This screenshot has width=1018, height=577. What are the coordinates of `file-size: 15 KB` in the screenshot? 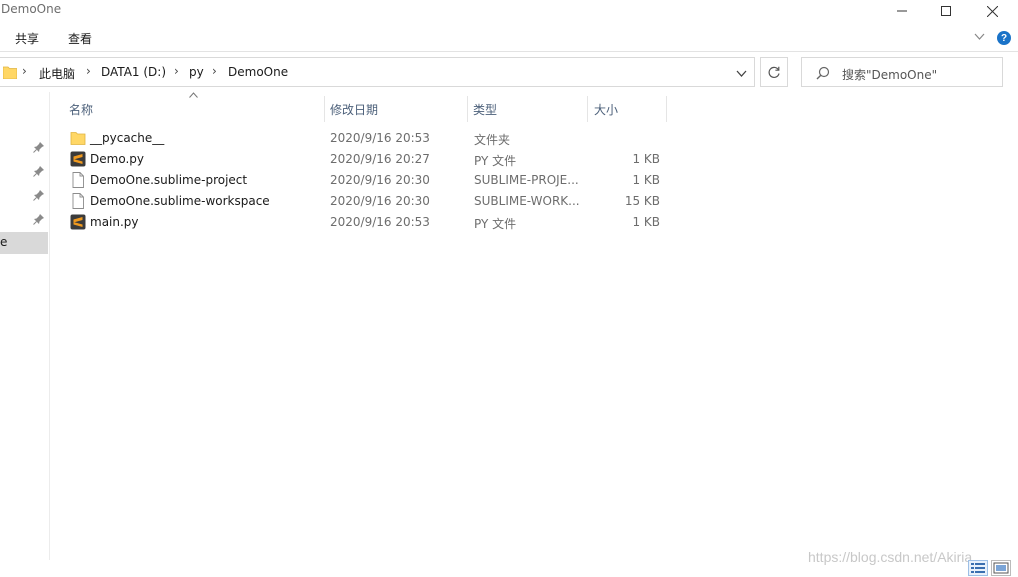 It's located at (642, 201).